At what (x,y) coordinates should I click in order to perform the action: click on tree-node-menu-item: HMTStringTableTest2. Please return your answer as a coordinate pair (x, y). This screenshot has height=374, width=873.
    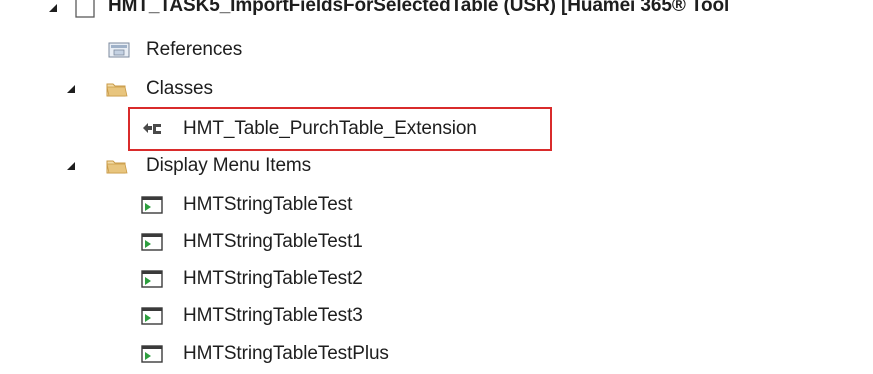
    Looking at the image, I should click on (210, 279).